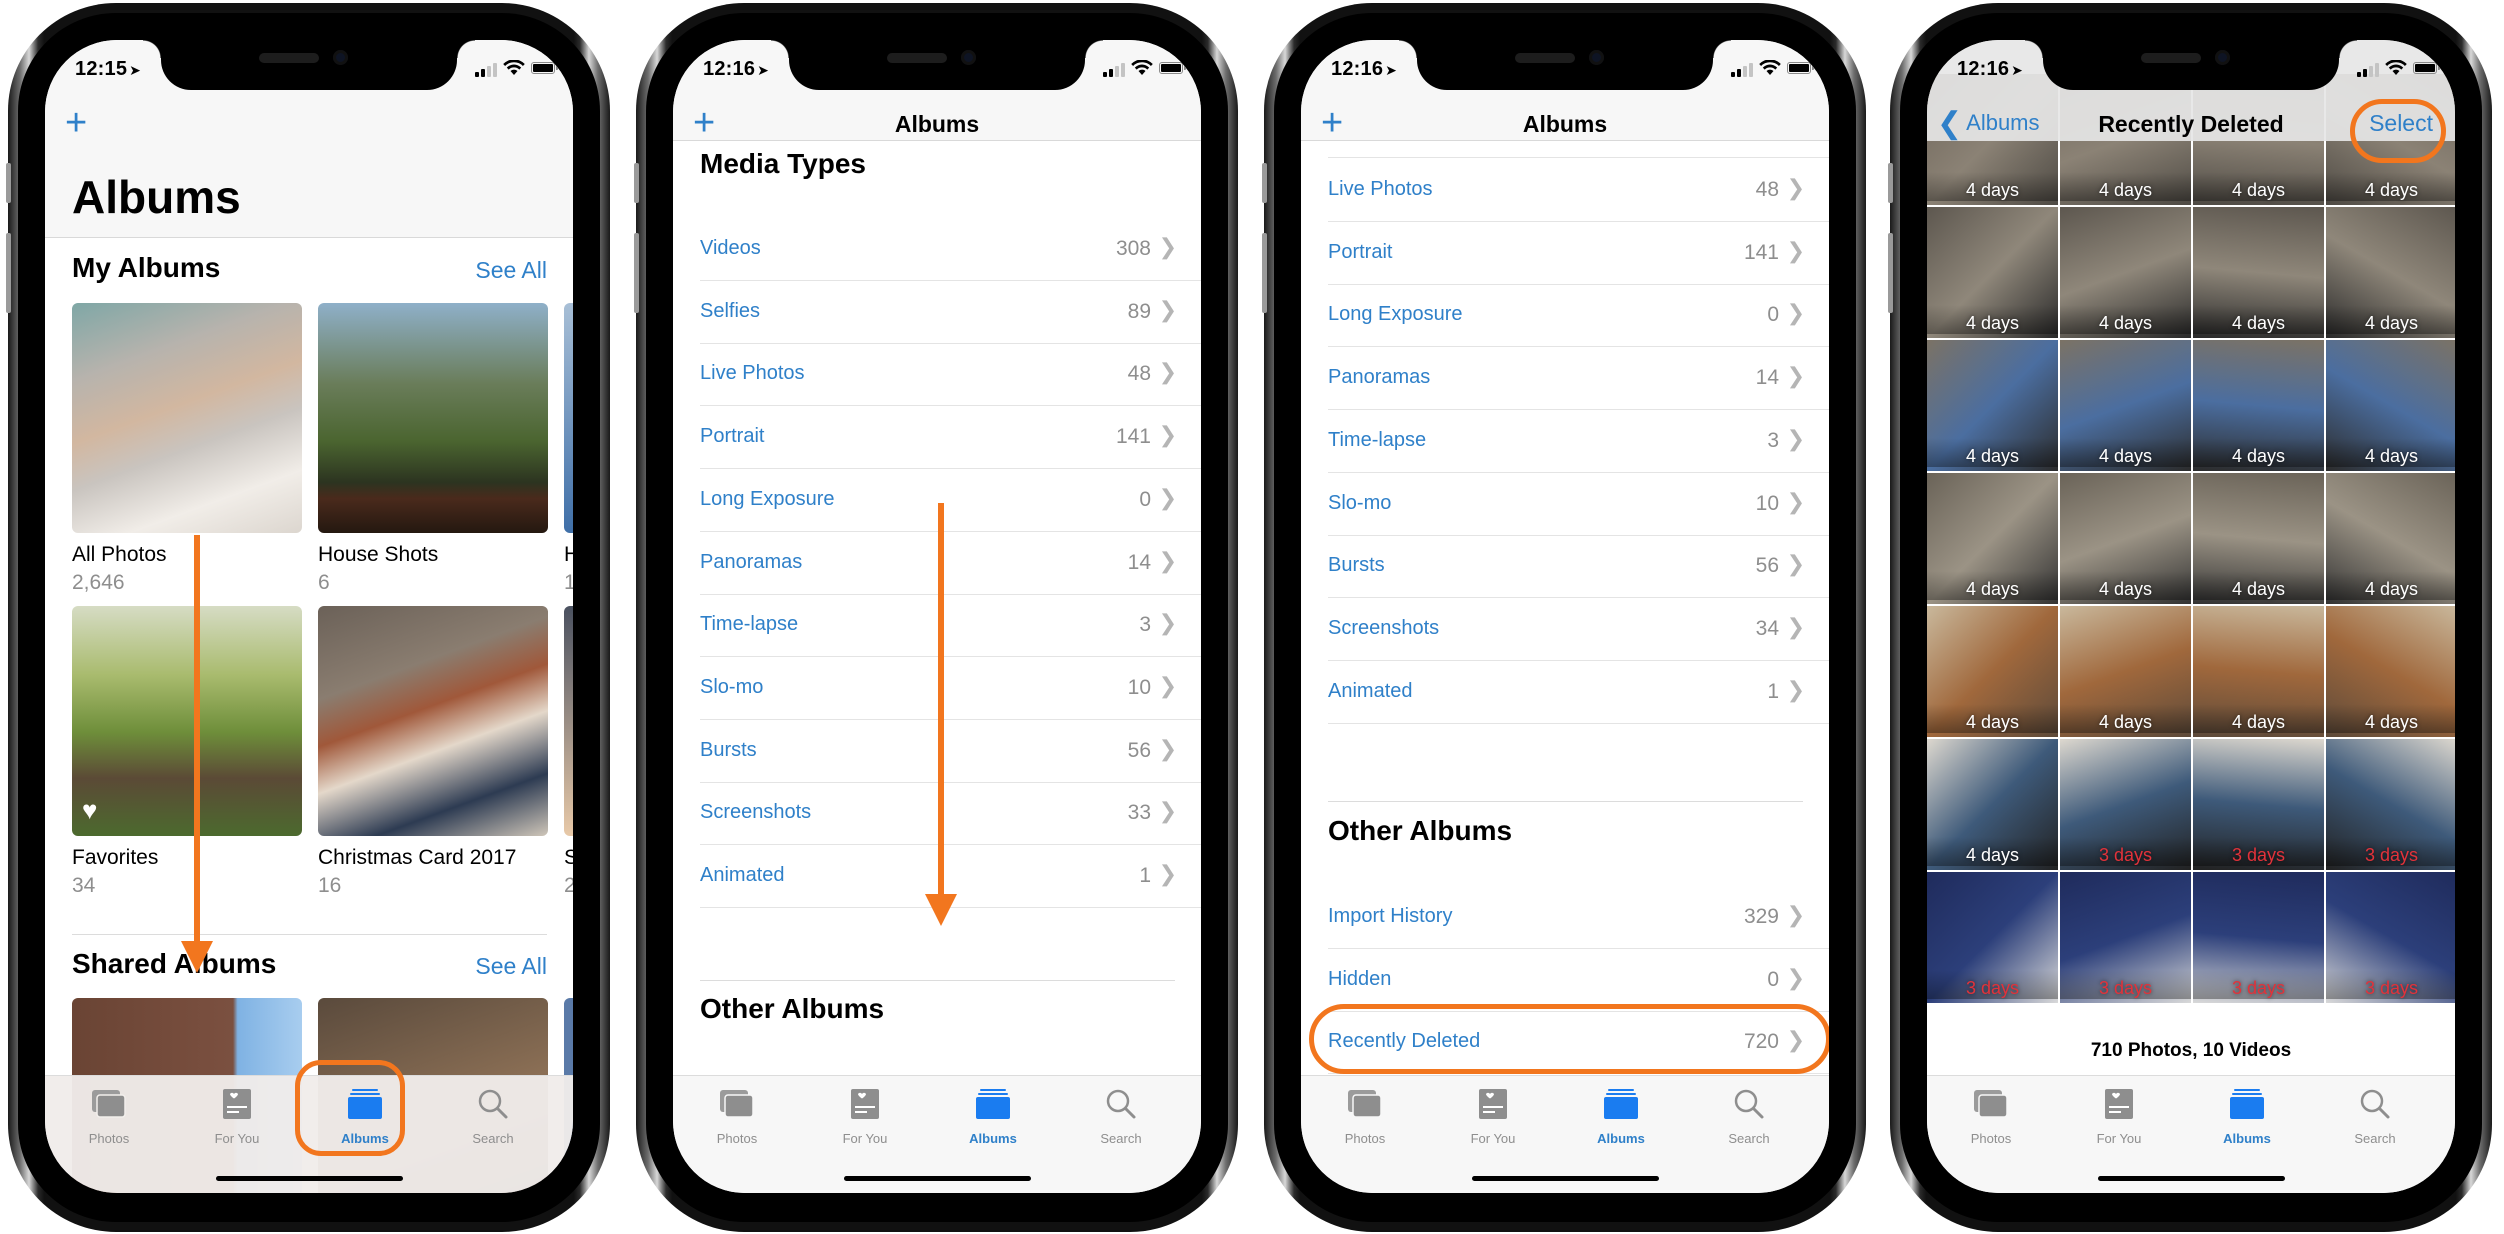  Describe the element at coordinates (1380, 189) in the screenshot. I see `row-label: Live Photos` at that location.